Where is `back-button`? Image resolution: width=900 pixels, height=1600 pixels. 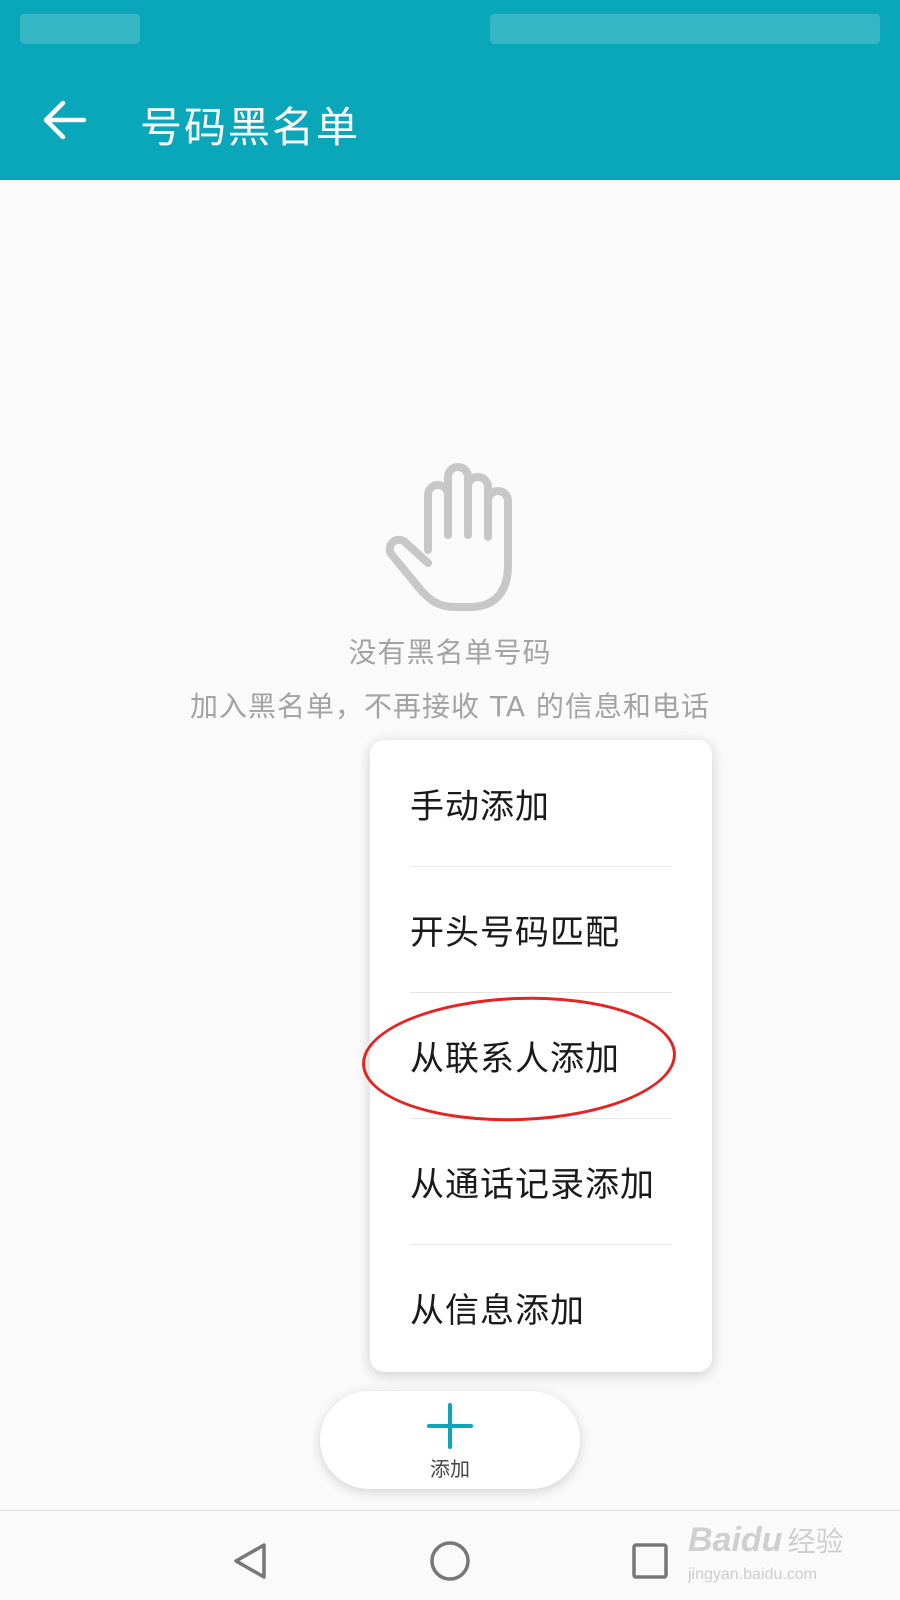
back-button is located at coordinates (65, 120).